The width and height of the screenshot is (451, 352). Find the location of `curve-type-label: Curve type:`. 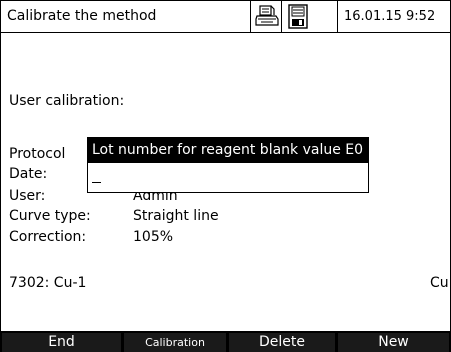

curve-type-label: Curve type: is located at coordinates (50, 216).